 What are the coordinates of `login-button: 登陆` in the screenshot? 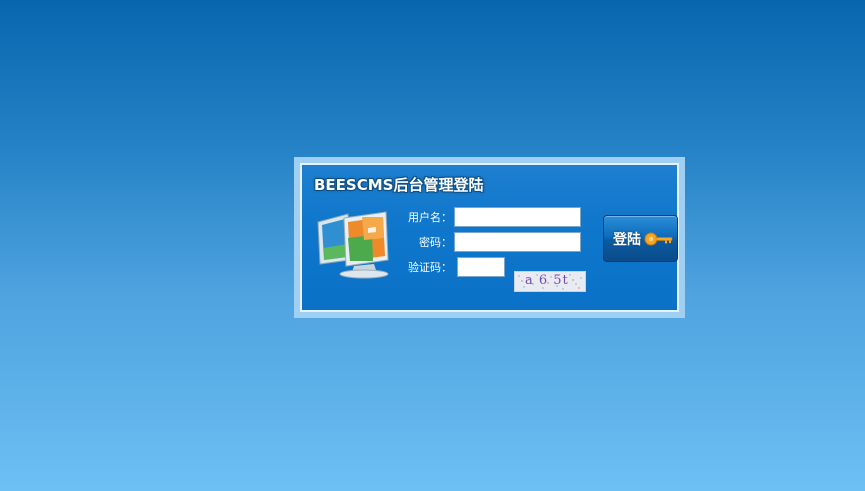 It's located at (640, 238).